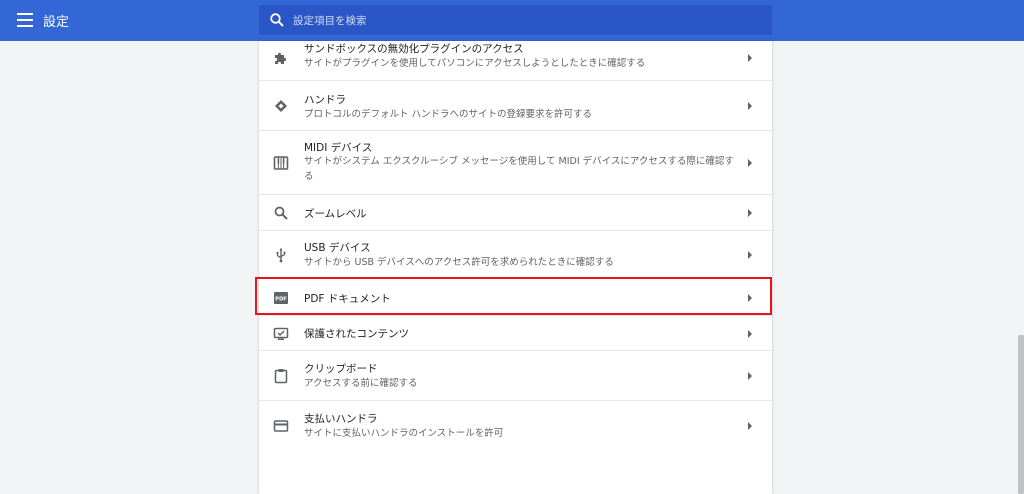  I want to click on settings-row-clipboard: クリップボード アクセスする前に確認する, so click(515, 375).